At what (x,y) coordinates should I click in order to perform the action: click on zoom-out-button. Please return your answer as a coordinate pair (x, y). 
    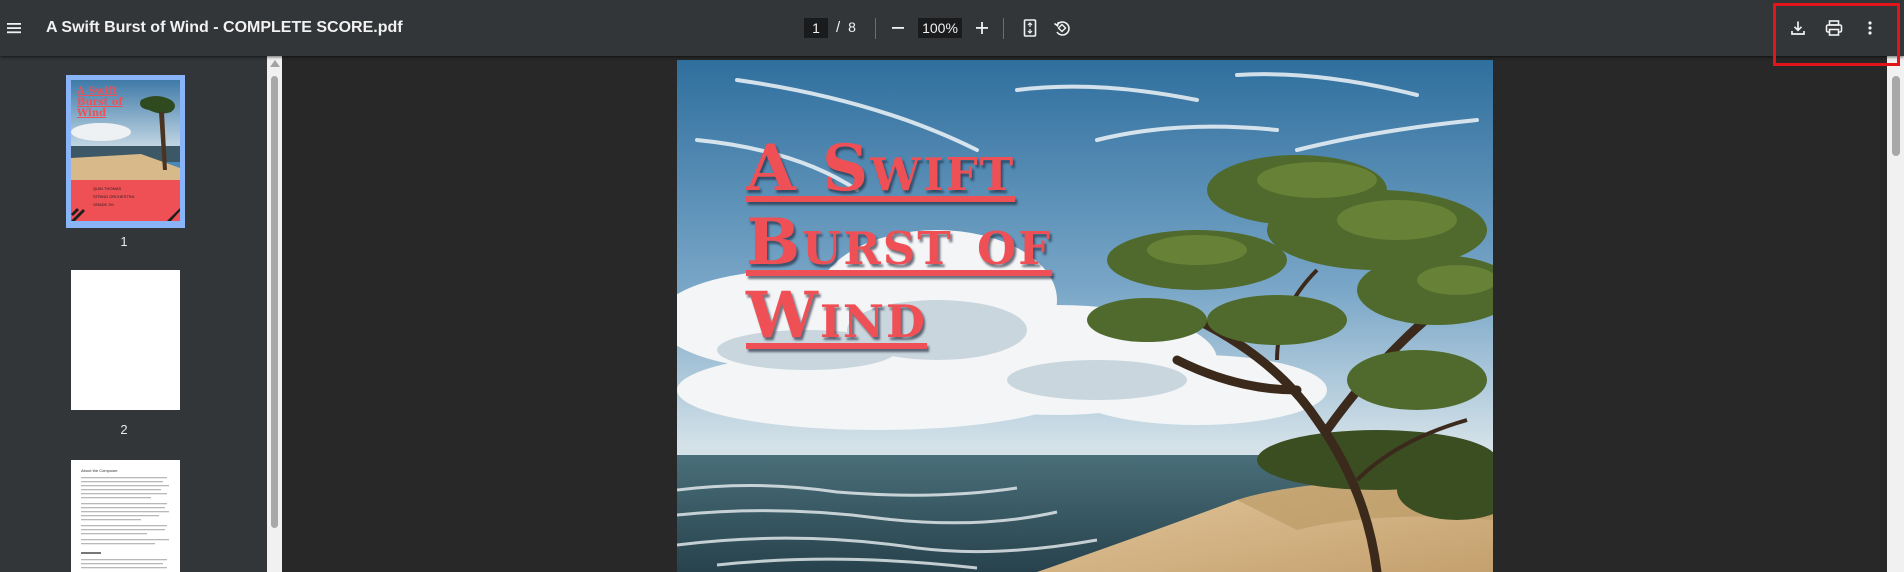
    Looking at the image, I should click on (898, 28).